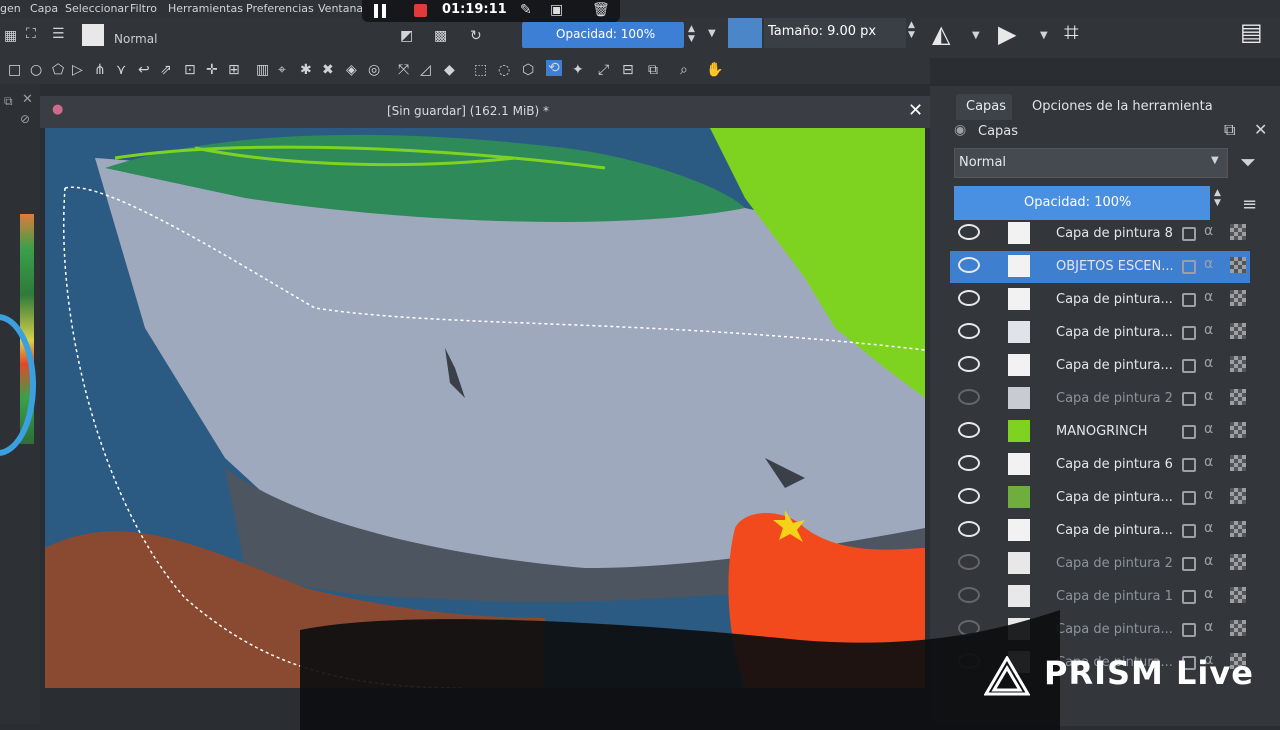  Describe the element at coordinates (712, 33) in the screenshot. I see `chevron-down-icon: ▼` at that location.